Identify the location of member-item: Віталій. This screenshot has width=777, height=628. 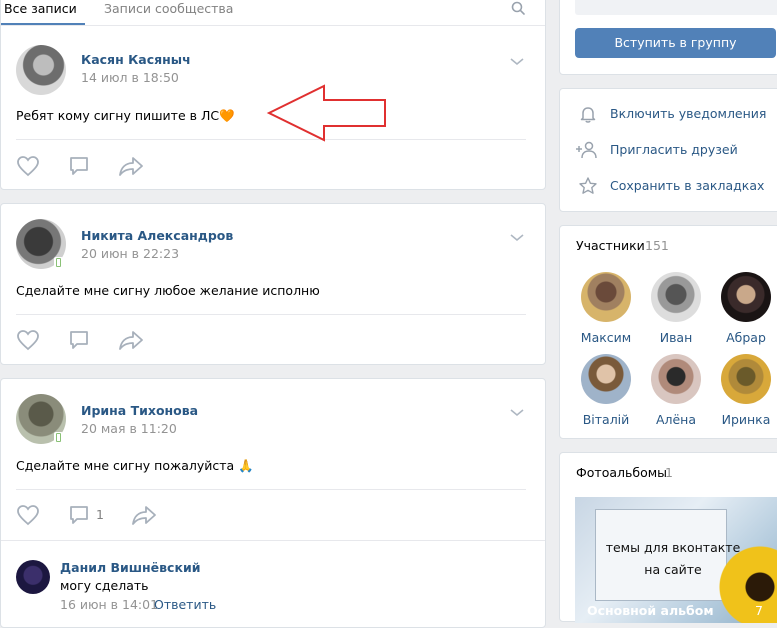
(606, 390).